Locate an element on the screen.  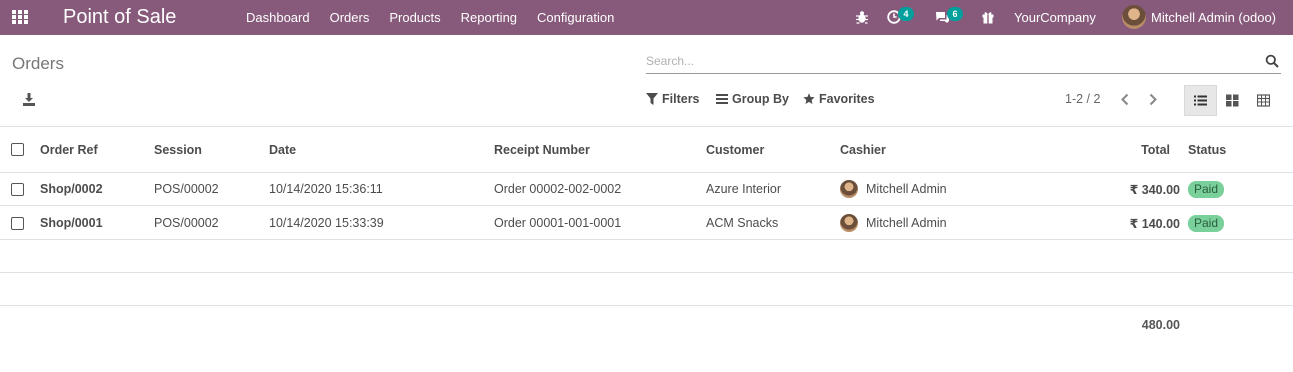
list-view-icon is located at coordinates (1200, 100).